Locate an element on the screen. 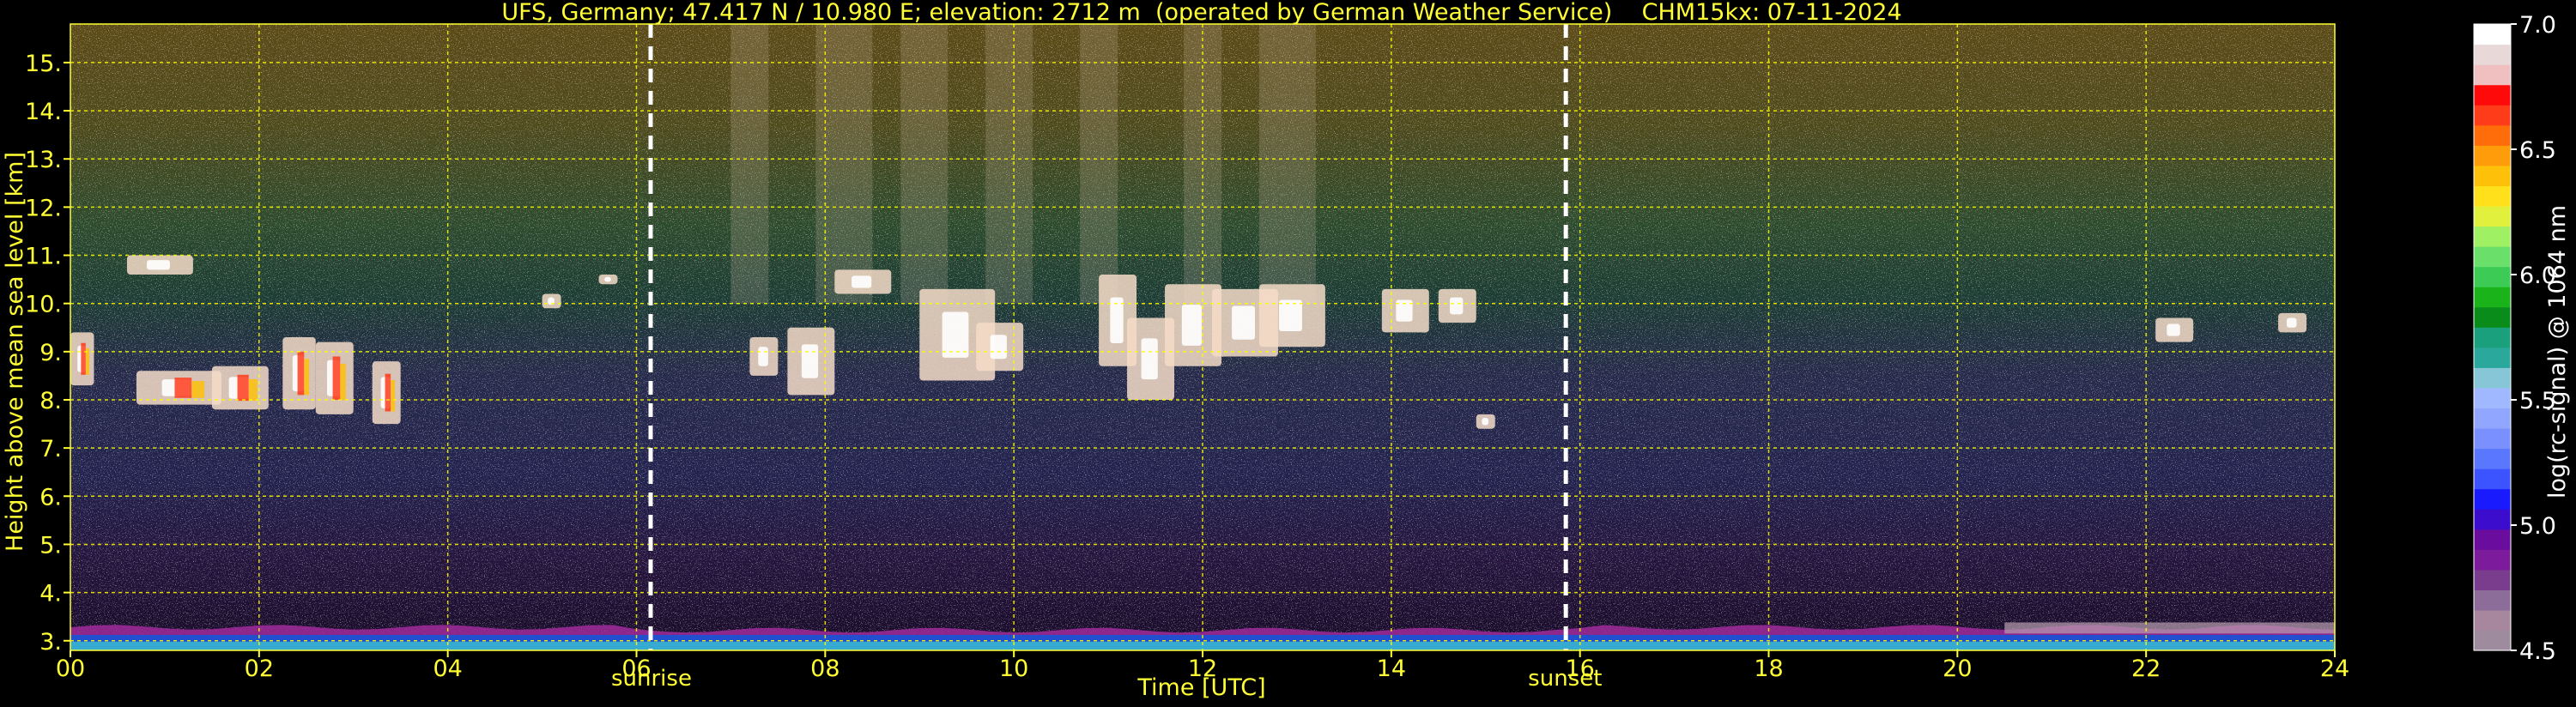 This screenshot has width=2576, height=707. x-tick-label-4: 08 is located at coordinates (824, 669).